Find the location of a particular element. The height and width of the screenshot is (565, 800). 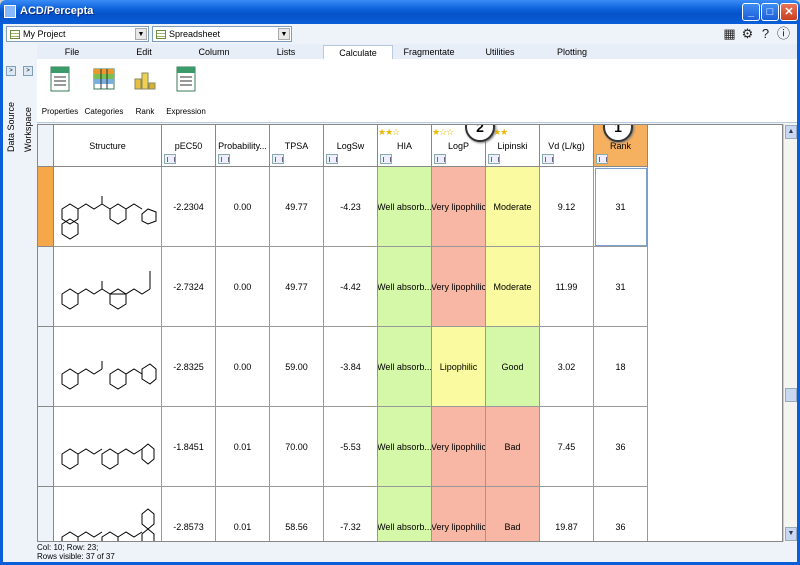

cell-pEC50: -2.2304 is located at coordinates (189, 207).